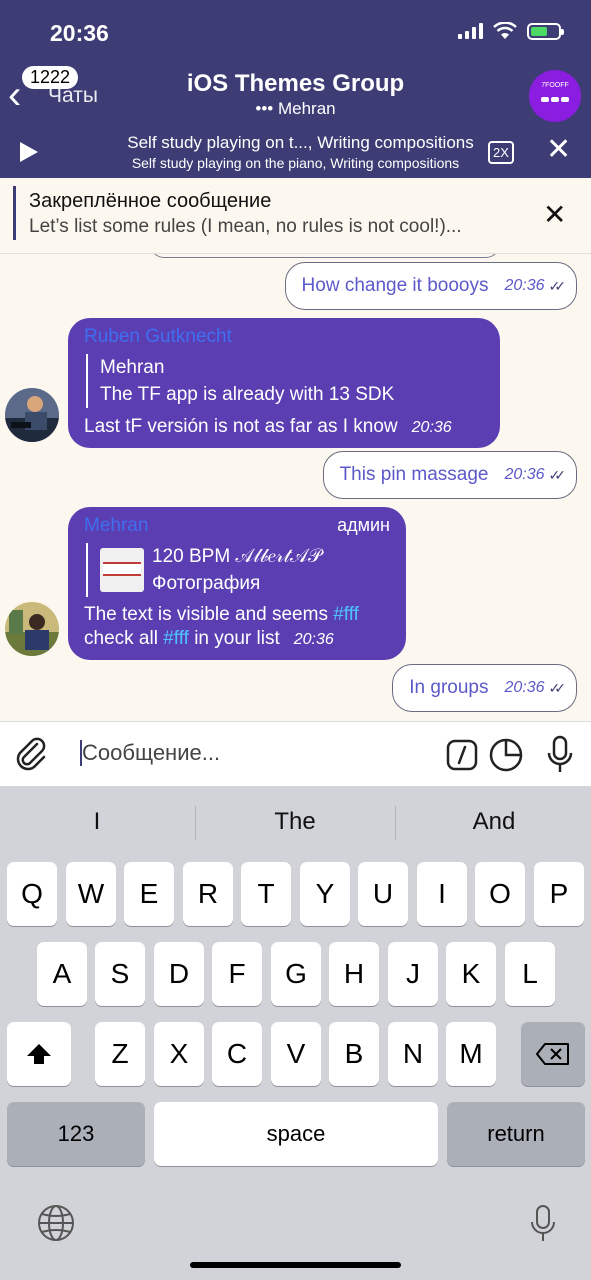  What do you see at coordinates (543, 1224) in the screenshot?
I see `dictation-microphone-icon` at bounding box center [543, 1224].